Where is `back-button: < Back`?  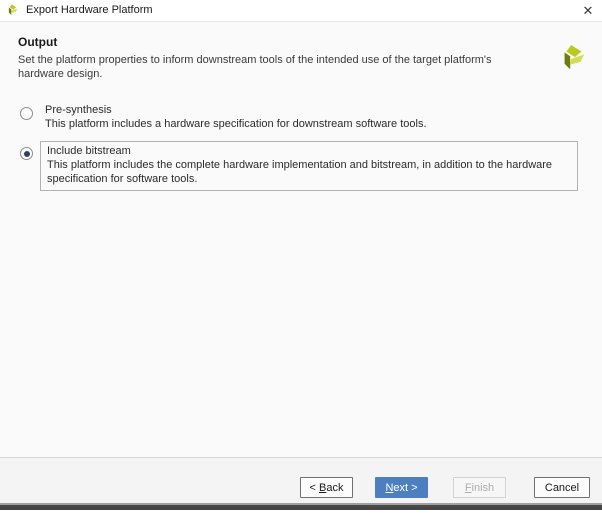 back-button: < Back is located at coordinates (326, 487).